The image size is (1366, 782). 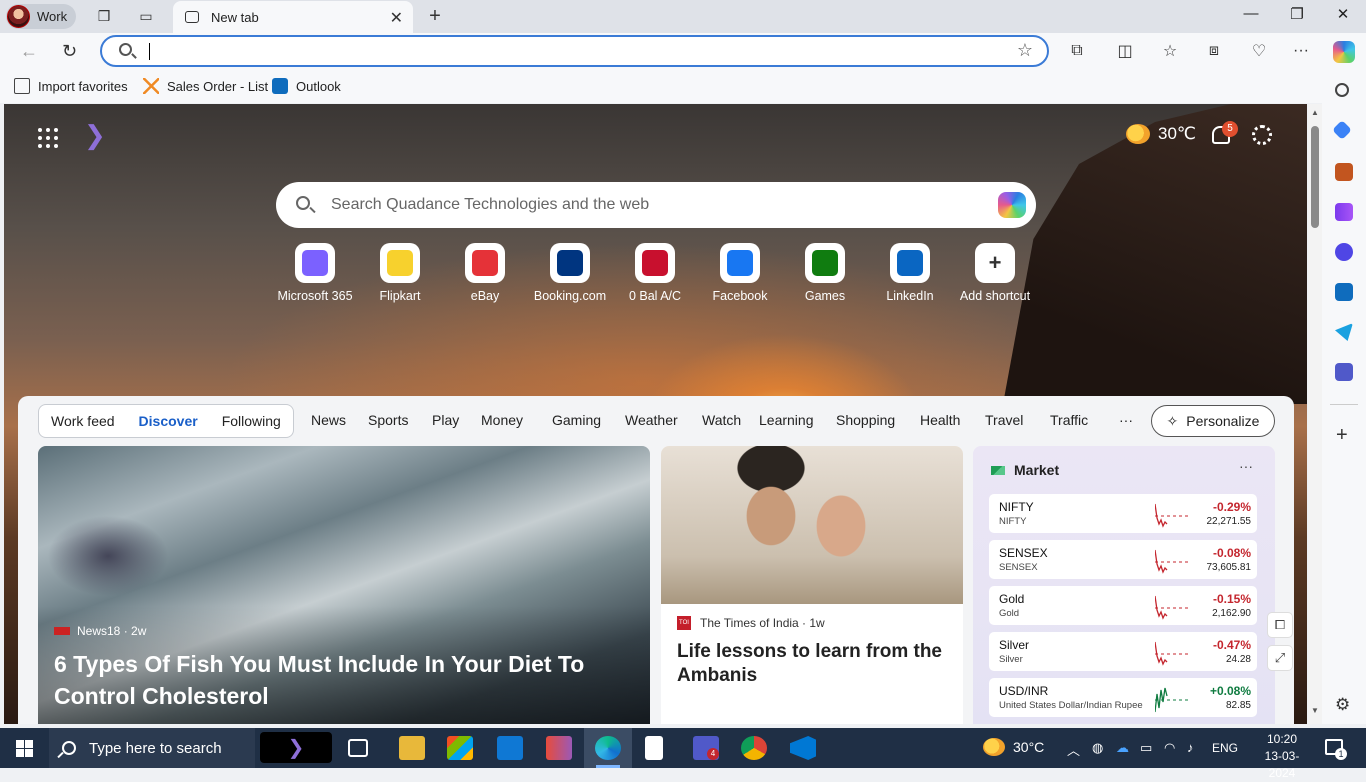 I want to click on copilot-search-icon, so click(x=1012, y=205).